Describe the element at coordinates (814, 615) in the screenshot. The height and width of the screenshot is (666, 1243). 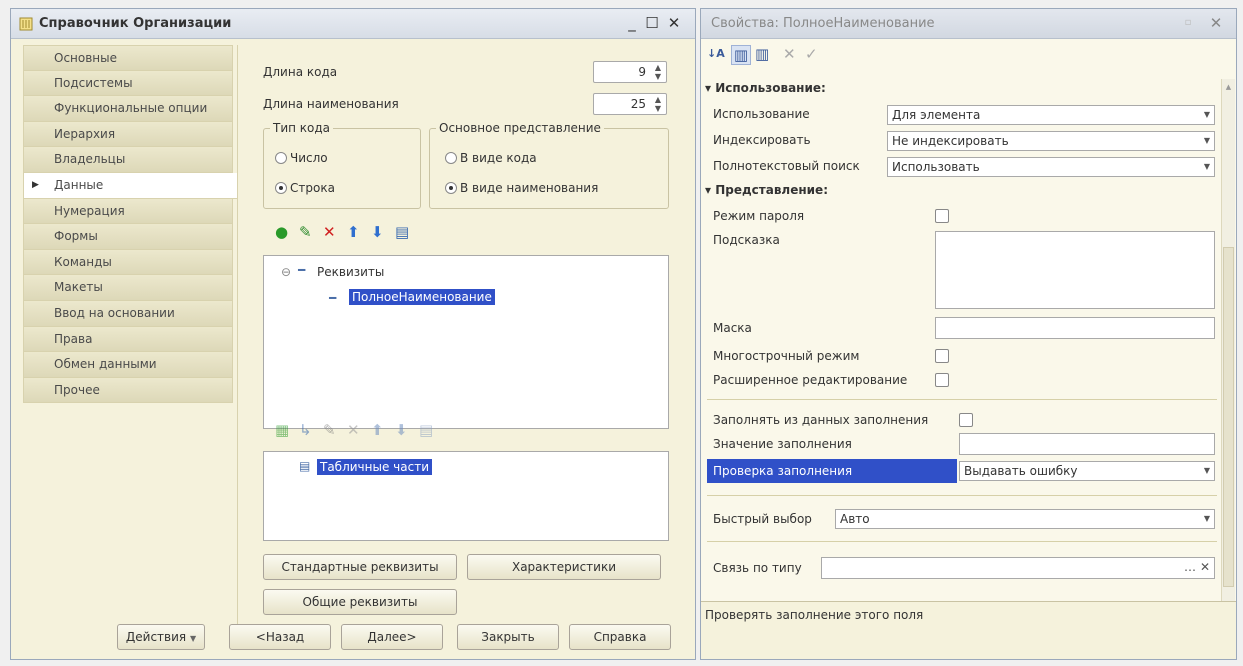
I see `description-text: Проверять заполнение этого поля` at that location.